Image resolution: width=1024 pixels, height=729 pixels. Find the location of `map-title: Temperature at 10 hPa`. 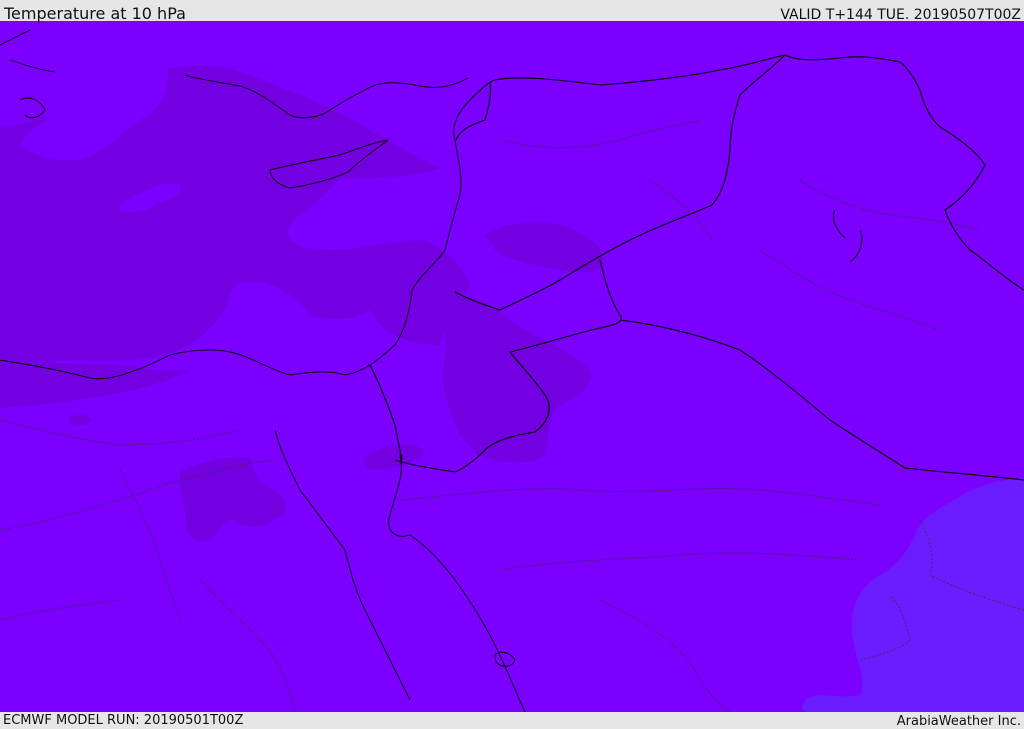

map-title: Temperature at 10 hPa is located at coordinates (95, 13).